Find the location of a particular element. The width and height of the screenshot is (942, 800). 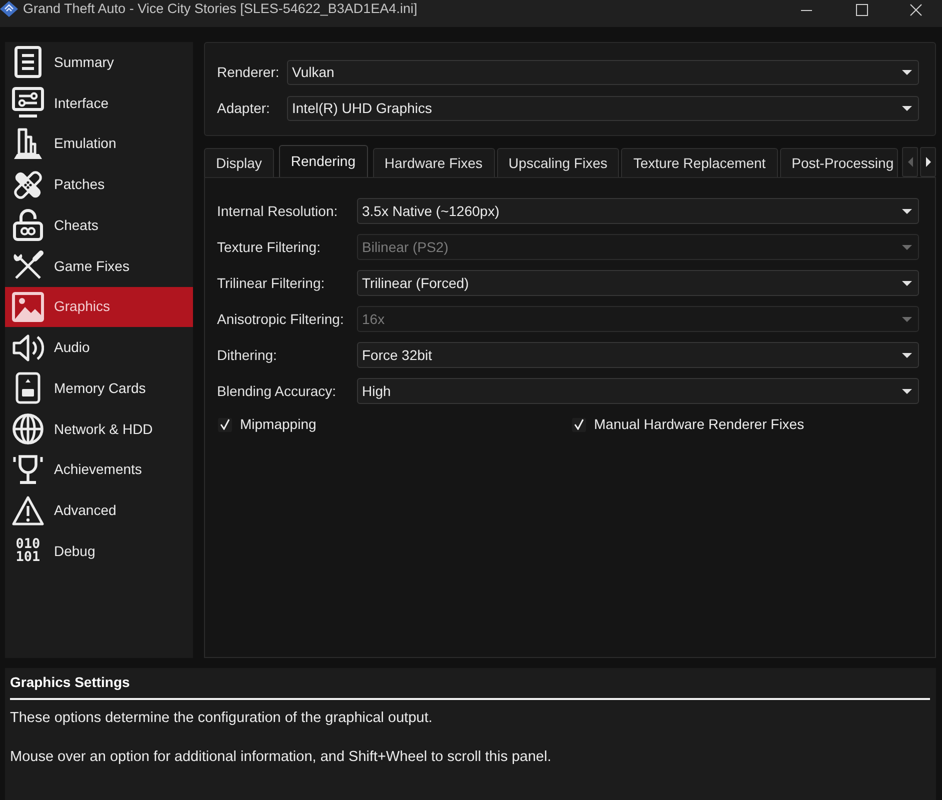

trophy-icon is located at coordinates (28, 470).